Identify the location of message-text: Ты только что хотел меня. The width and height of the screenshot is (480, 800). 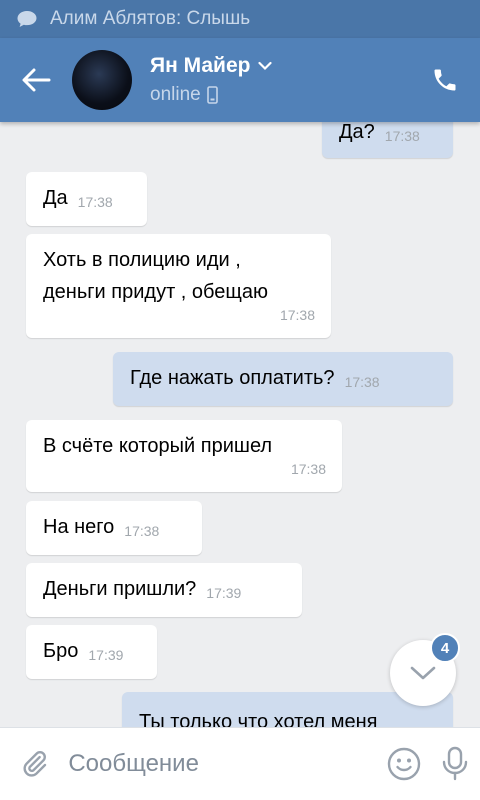
(258, 719).